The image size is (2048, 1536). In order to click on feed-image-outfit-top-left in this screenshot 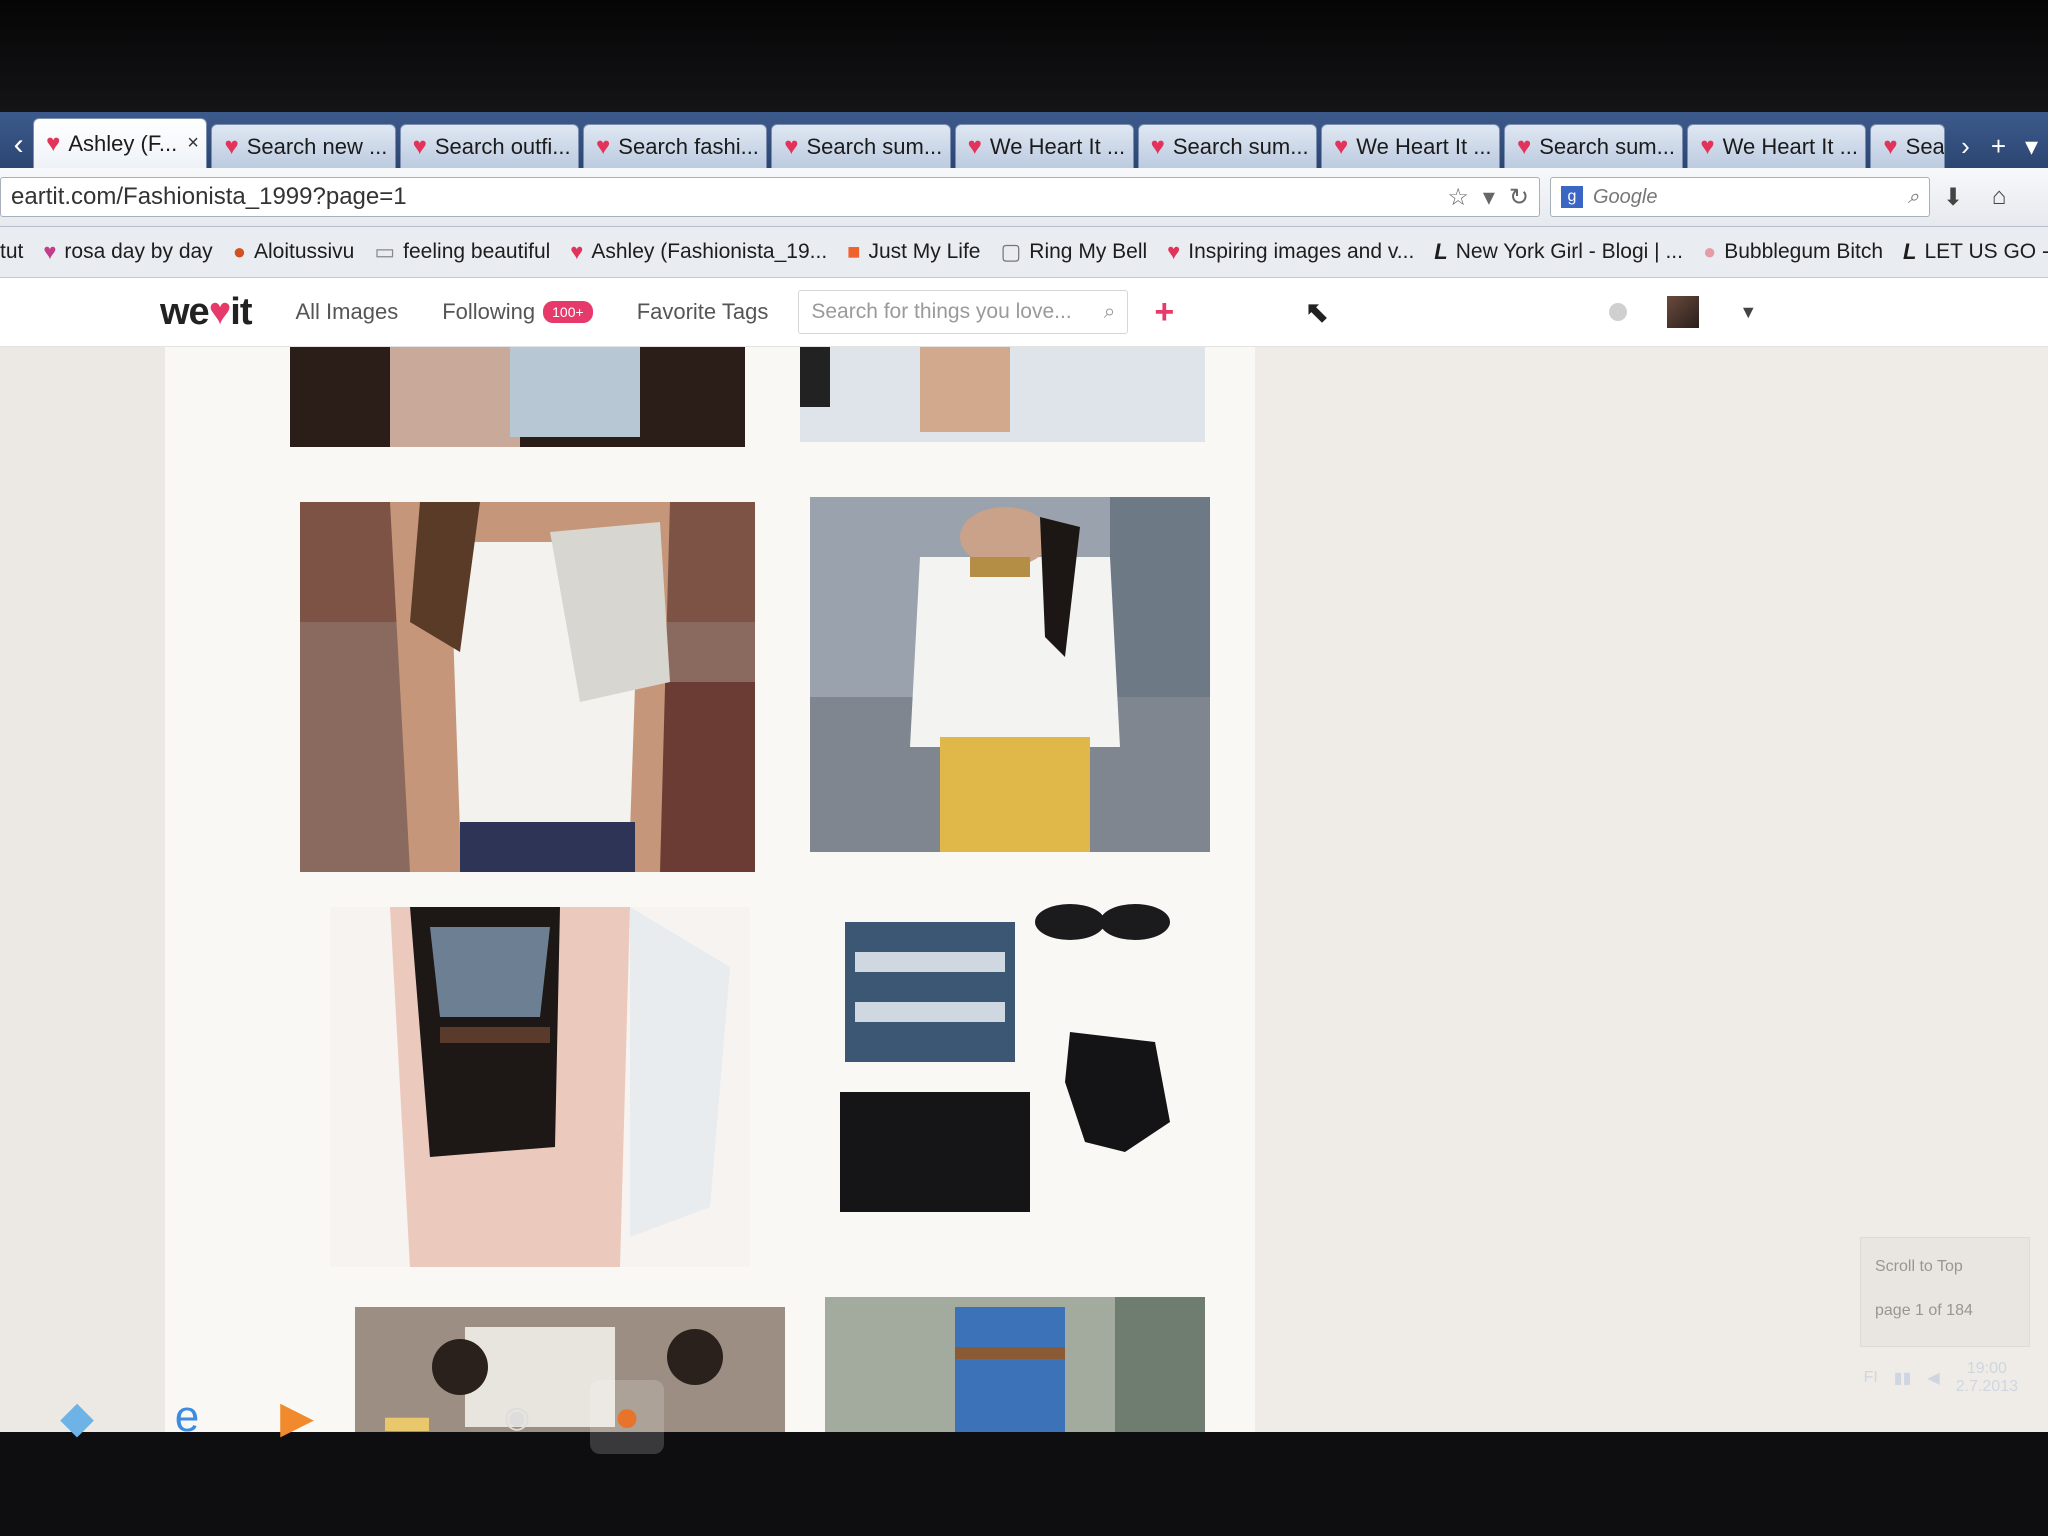, I will do `click(517, 397)`.